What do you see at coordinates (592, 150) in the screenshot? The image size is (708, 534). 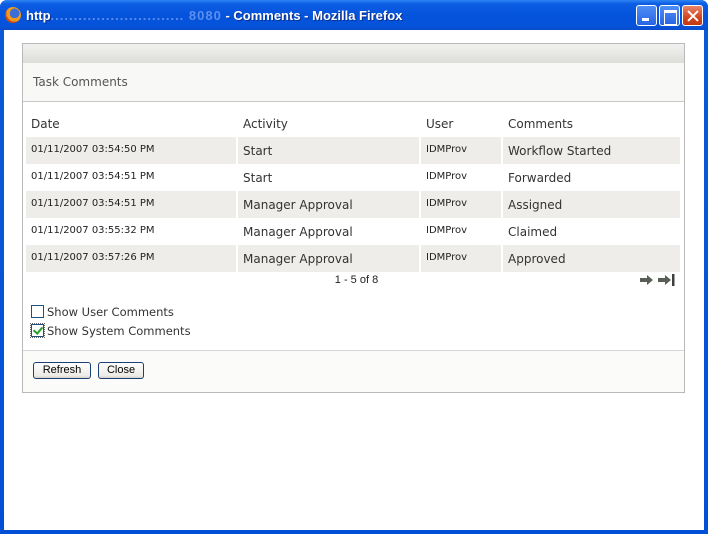 I see `cell-comment: Workflow Started` at bounding box center [592, 150].